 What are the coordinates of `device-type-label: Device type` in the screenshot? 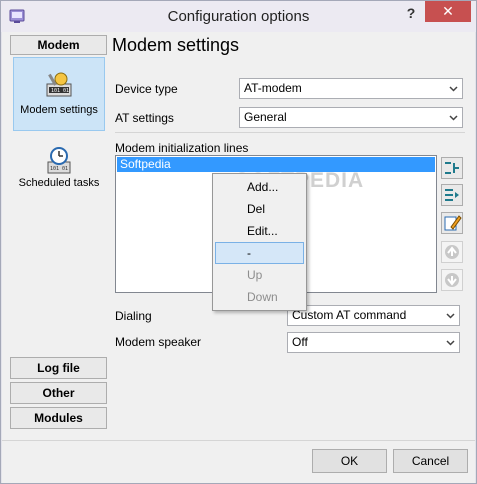 It's located at (146, 89).